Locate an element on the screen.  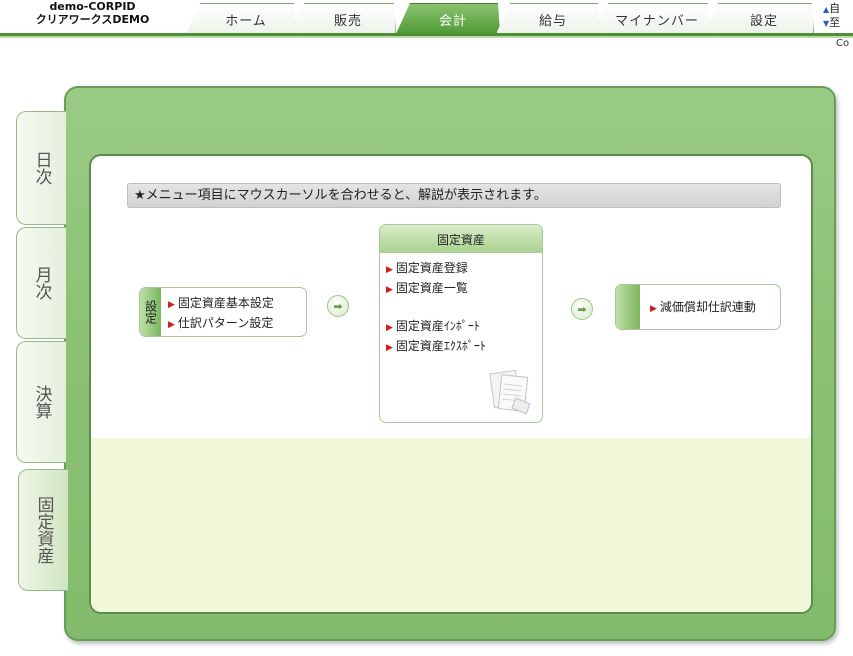
settings-label: 設定 is located at coordinates (150, 312).